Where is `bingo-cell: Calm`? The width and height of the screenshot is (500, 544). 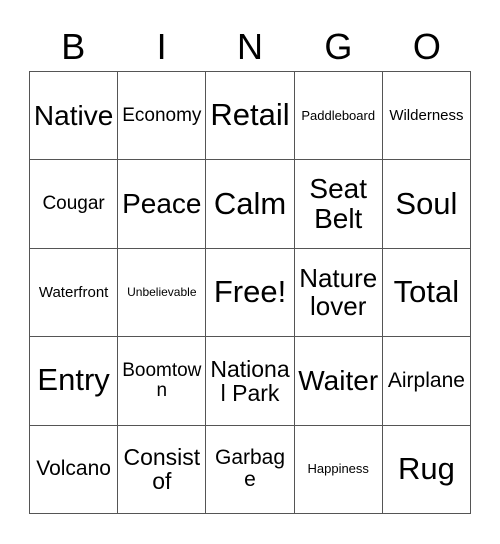 bingo-cell: Calm is located at coordinates (250, 204).